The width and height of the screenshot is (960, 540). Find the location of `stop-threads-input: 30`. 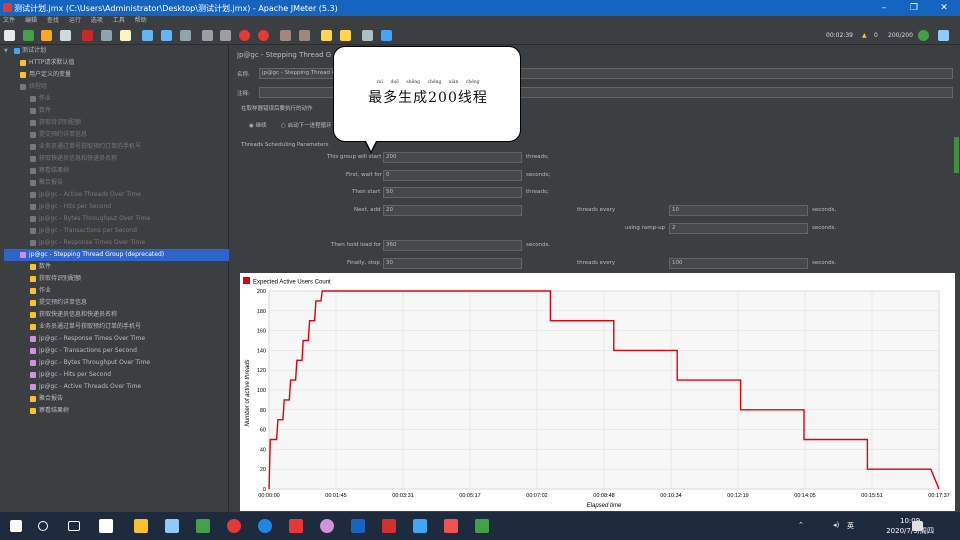

stop-threads-input: 30 is located at coordinates (452, 263).